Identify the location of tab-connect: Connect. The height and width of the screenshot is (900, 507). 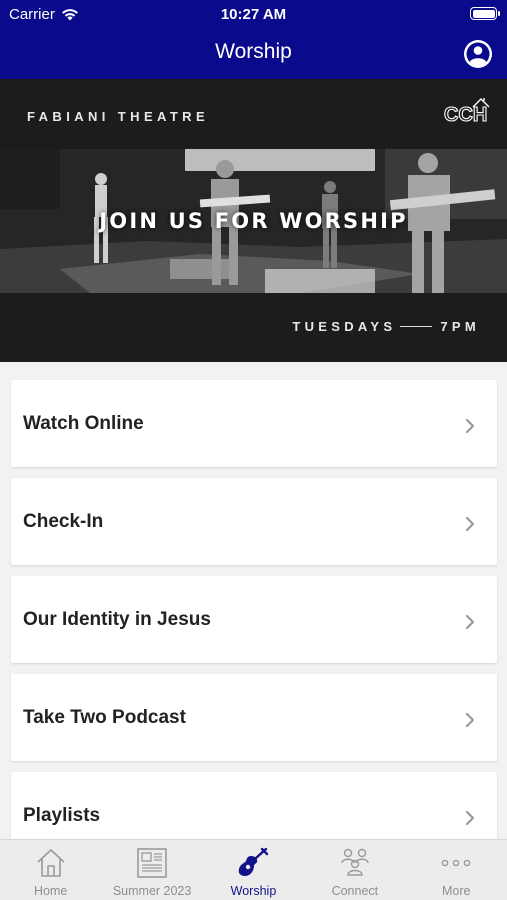
(354, 870).